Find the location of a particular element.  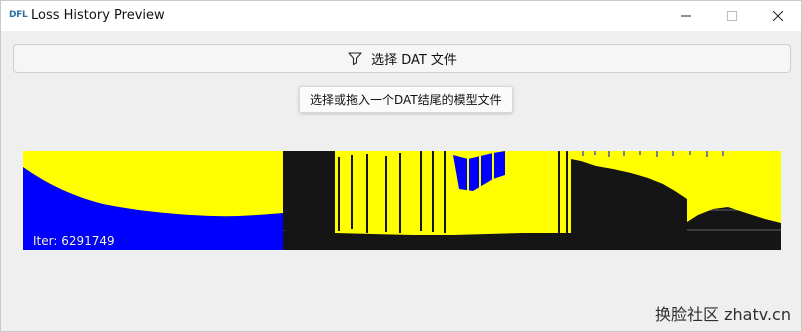

maximize-button is located at coordinates (732, 16).